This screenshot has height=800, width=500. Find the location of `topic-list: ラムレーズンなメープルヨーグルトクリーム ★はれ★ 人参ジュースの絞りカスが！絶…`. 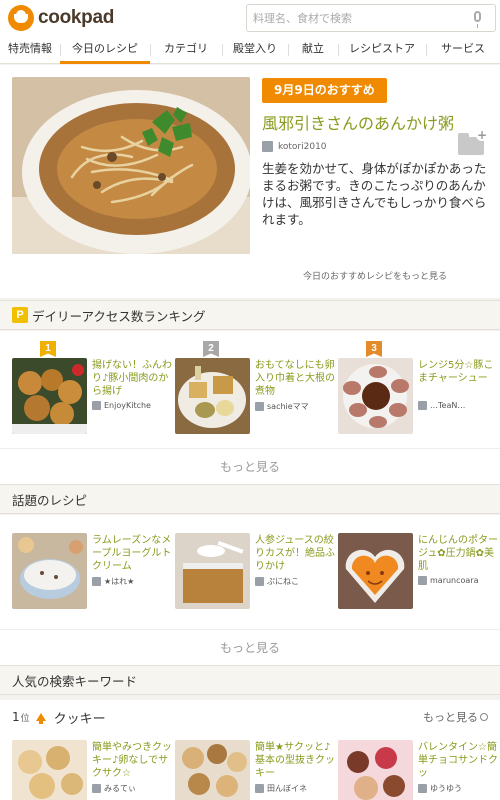

topic-list: ラムレーズンなメープルヨーグルトクリーム ★はれ★ 人参ジュースの絞りカスが！絶… is located at coordinates (250, 572).